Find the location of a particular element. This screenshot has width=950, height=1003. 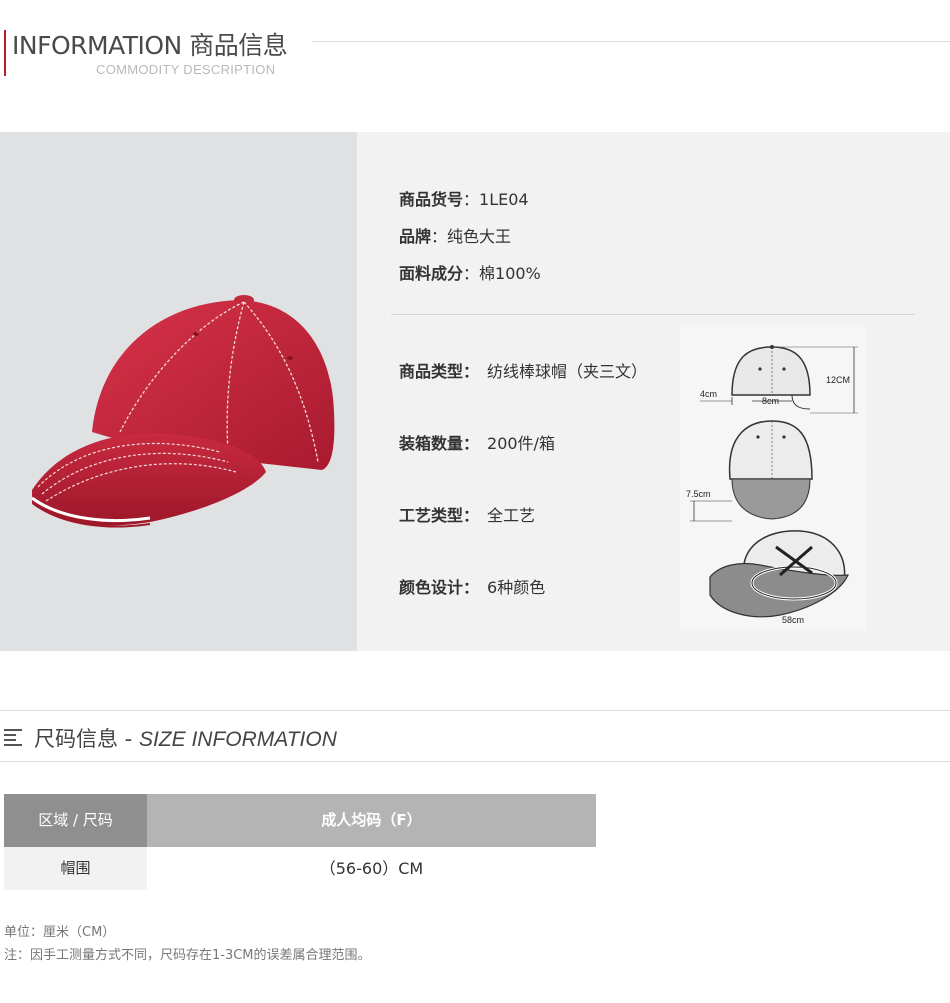

size-section-top-rule is located at coordinates (475, 710).